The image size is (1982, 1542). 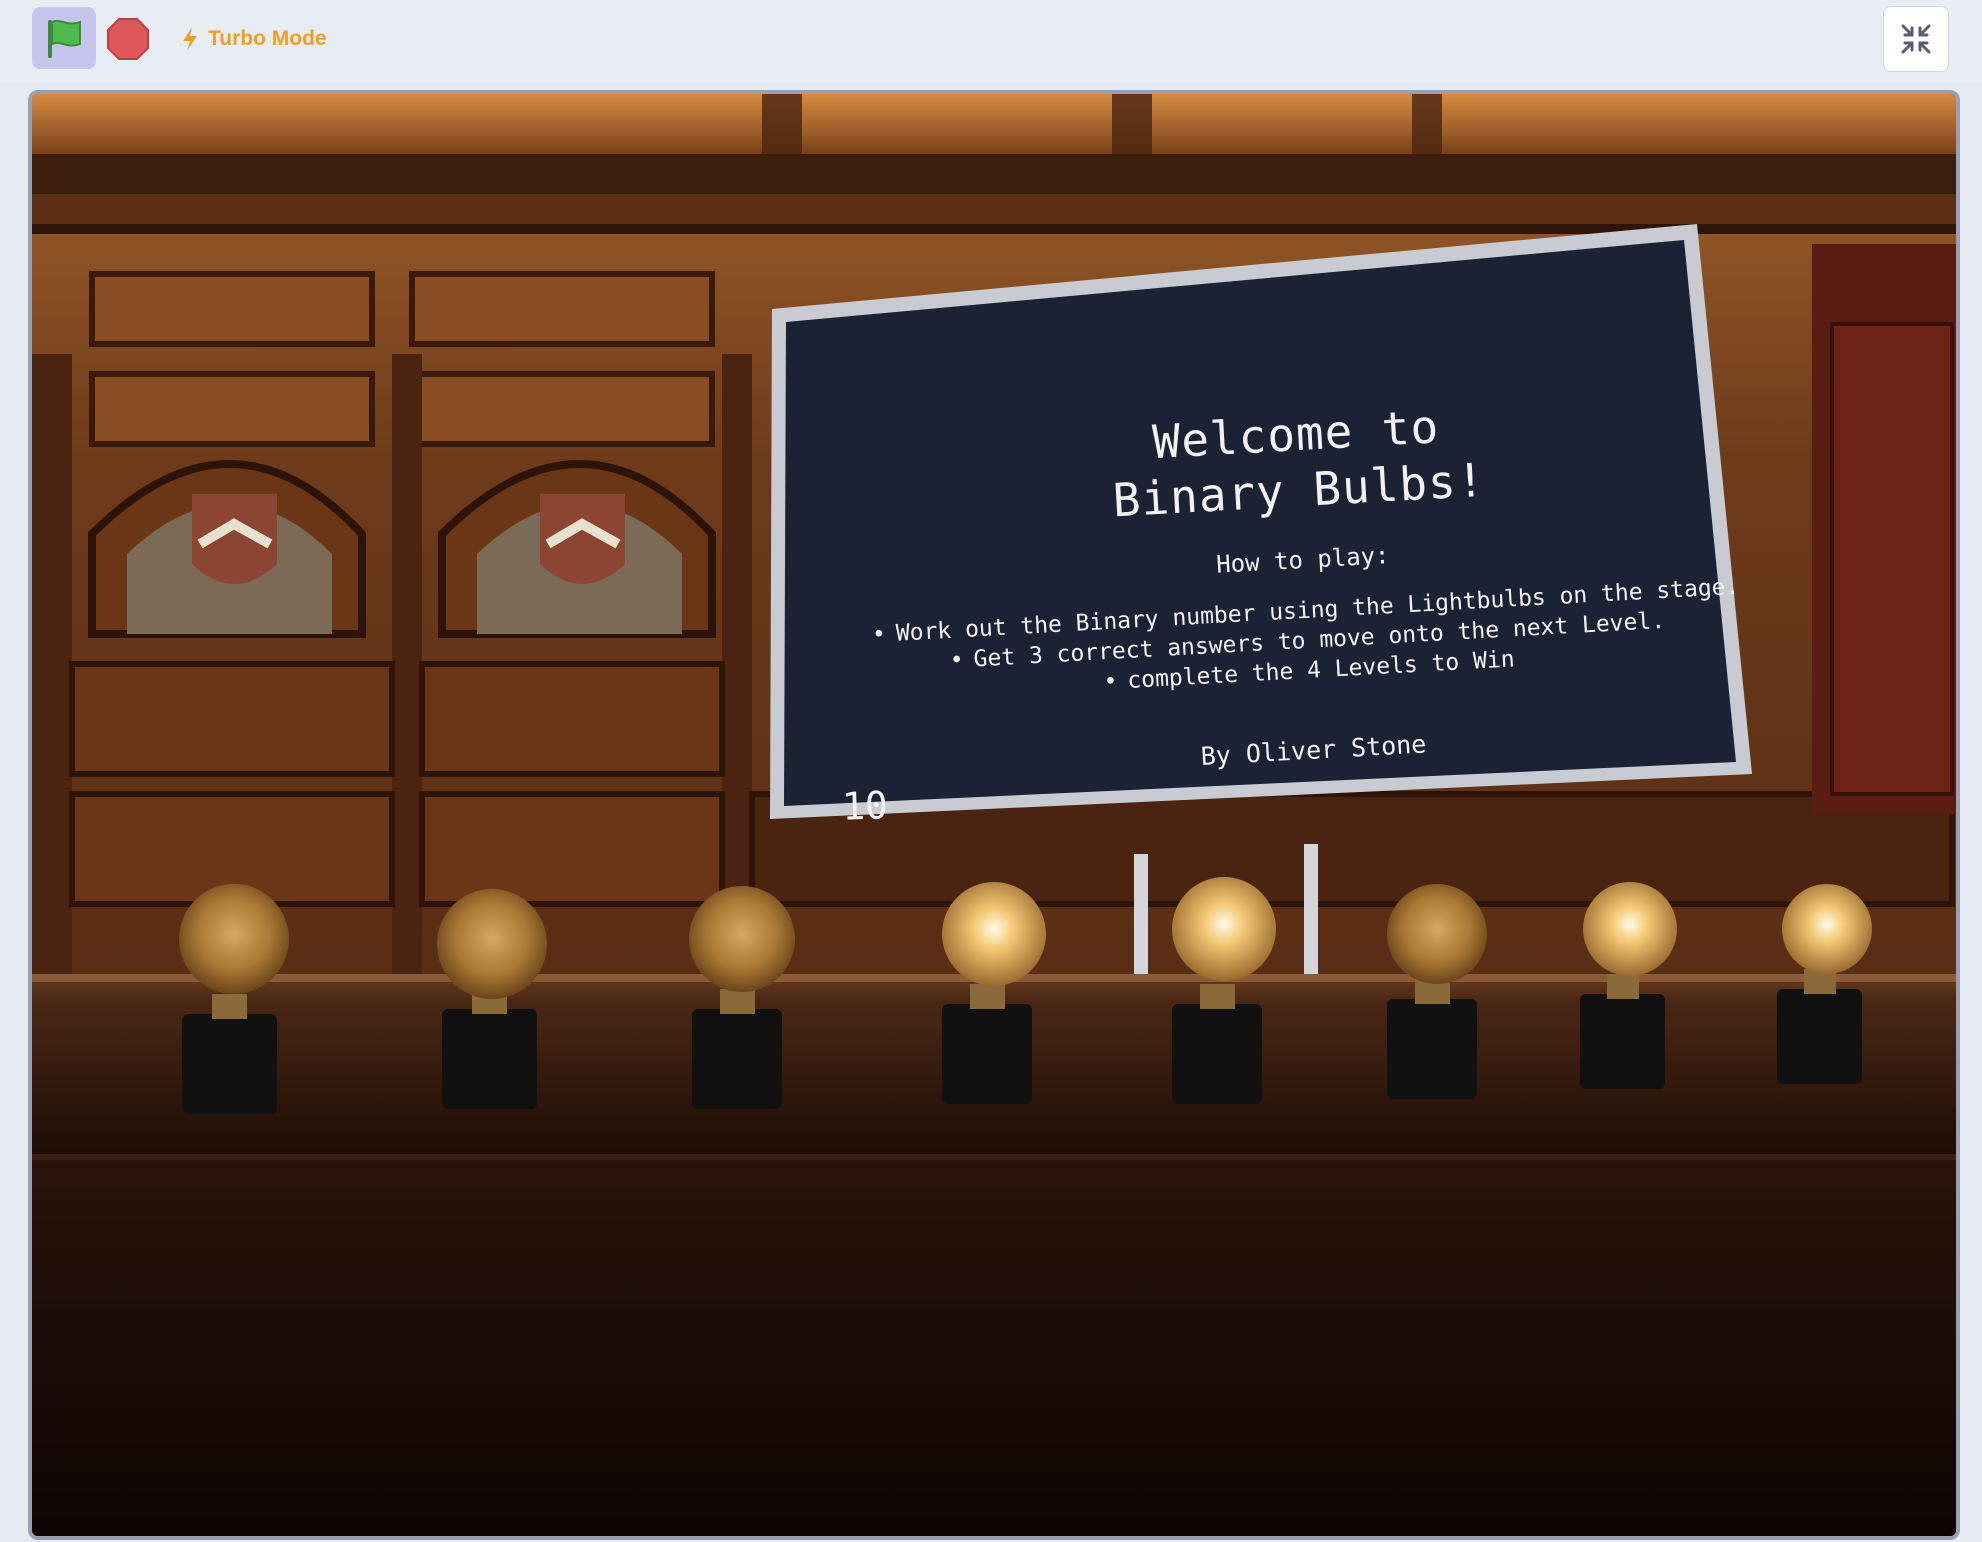 I want to click on turbo-mode-indicator: Turbo Mode, so click(x=253, y=39).